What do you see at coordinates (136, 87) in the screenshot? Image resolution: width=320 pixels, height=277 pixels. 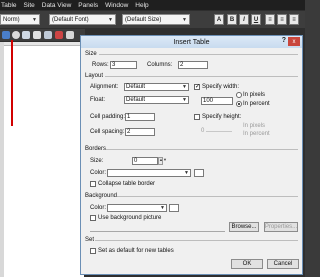 I see `alignment-value: Default` at bounding box center [136, 87].